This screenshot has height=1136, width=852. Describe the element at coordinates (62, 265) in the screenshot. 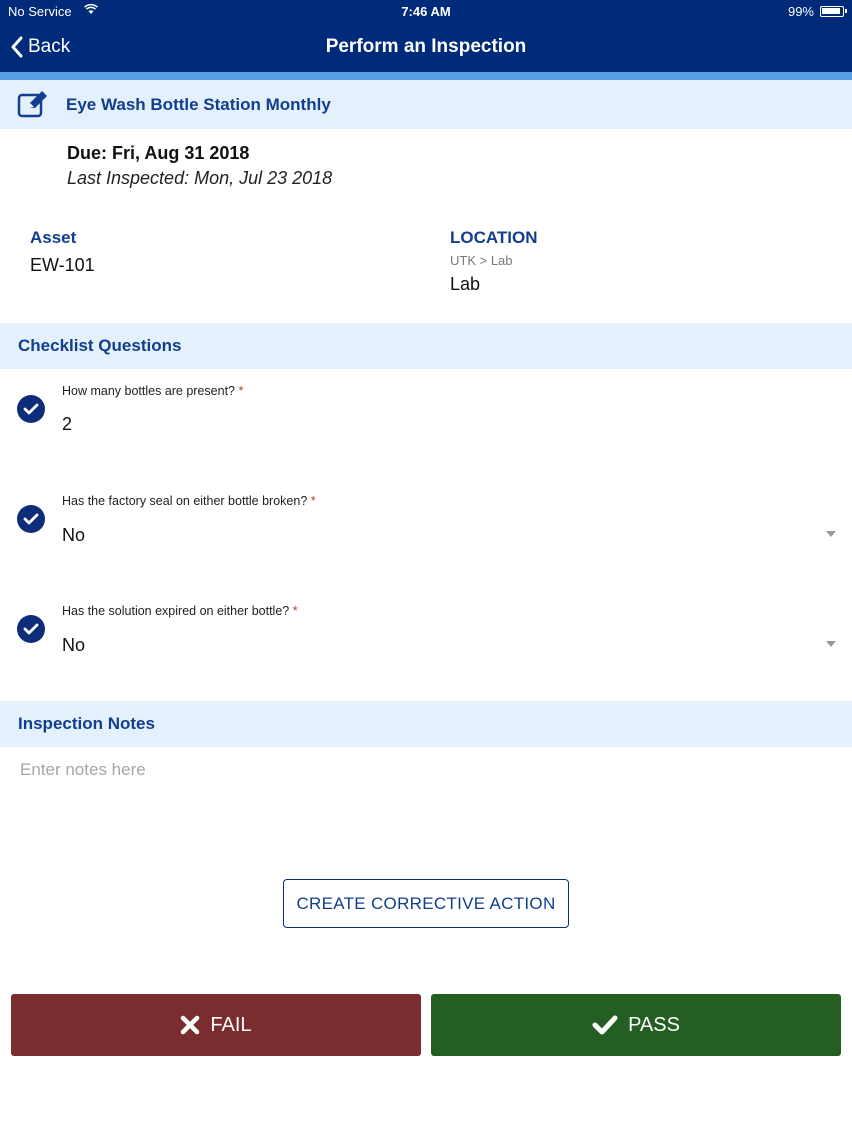

I see `asset-value: EW-101` at that location.